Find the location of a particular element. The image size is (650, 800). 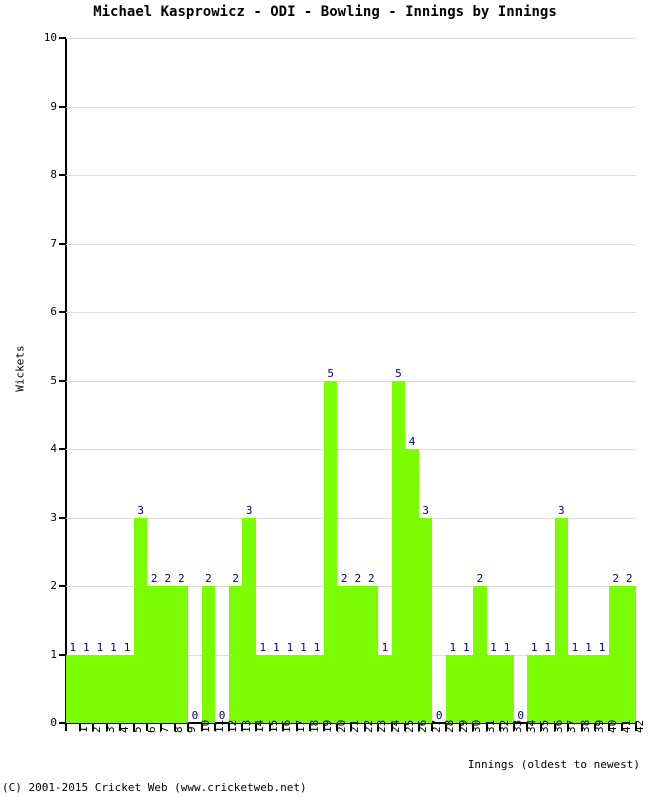

x-tick-label: 7 is located at coordinates (165, 729).